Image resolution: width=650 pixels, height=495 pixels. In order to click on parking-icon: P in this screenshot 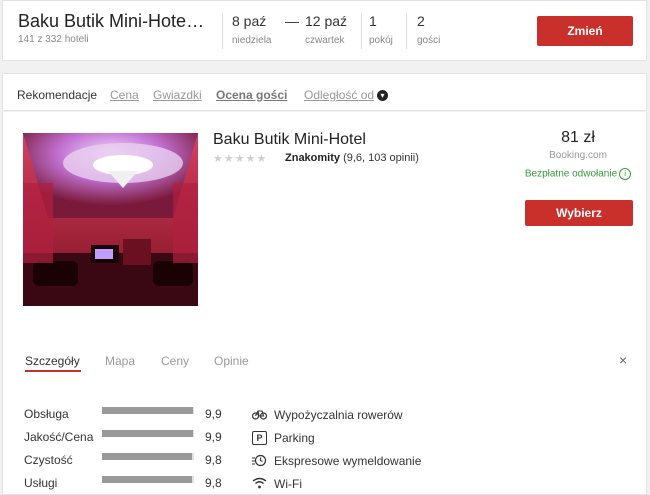, I will do `click(259, 438)`.